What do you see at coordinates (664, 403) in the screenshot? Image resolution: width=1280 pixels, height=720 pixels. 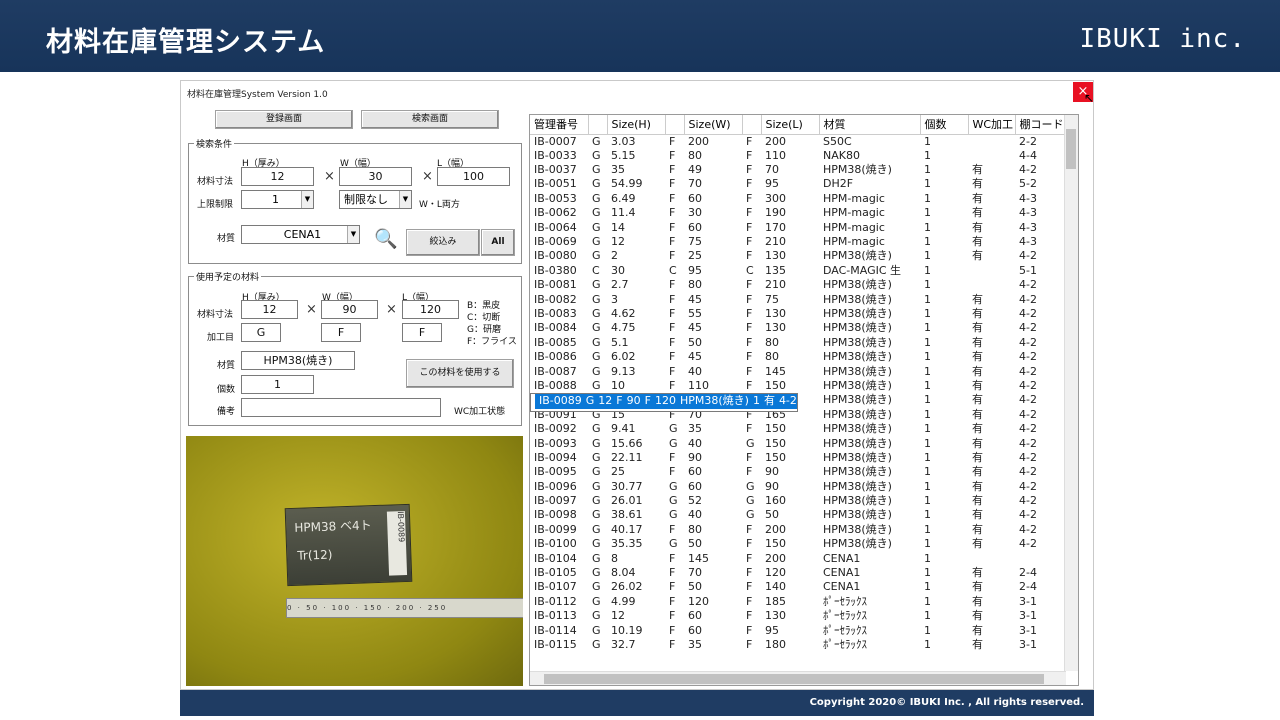 I see `table-row: IB-0089 G 12 F 90 F 120 HPM38(焼き) 1 有 4-2` at bounding box center [664, 403].